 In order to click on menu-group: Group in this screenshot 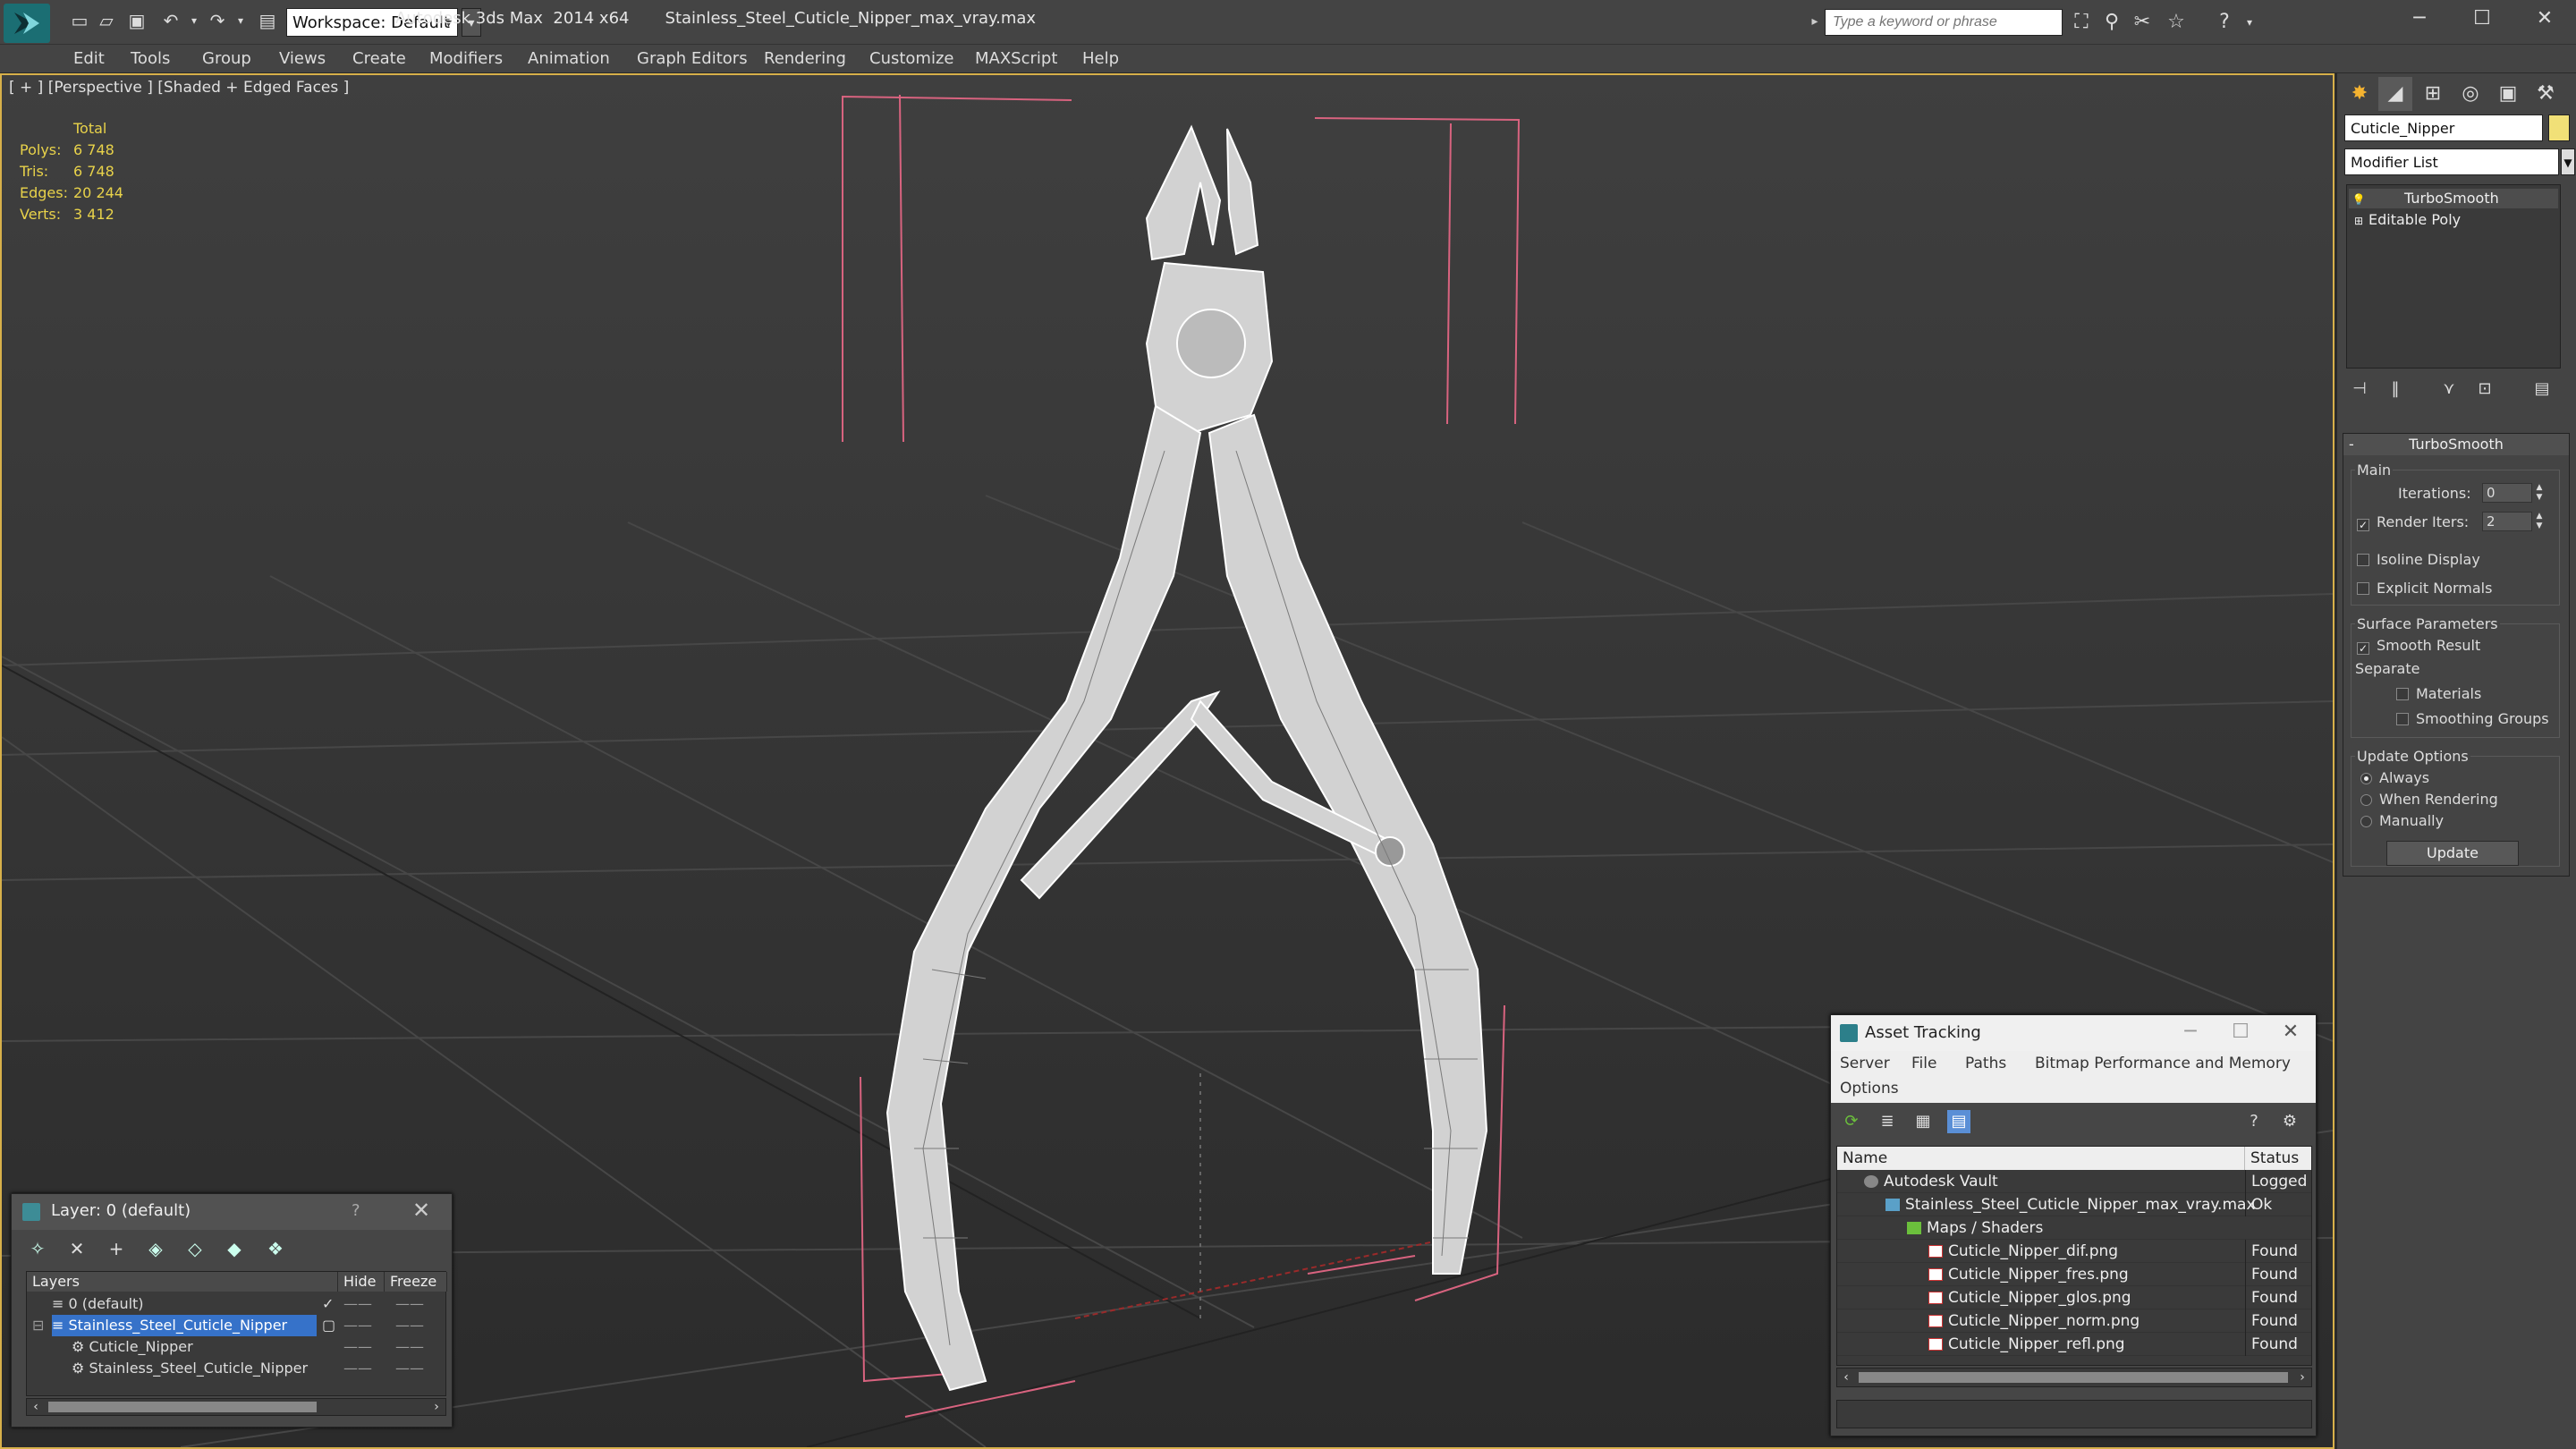, I will do `click(226, 59)`.